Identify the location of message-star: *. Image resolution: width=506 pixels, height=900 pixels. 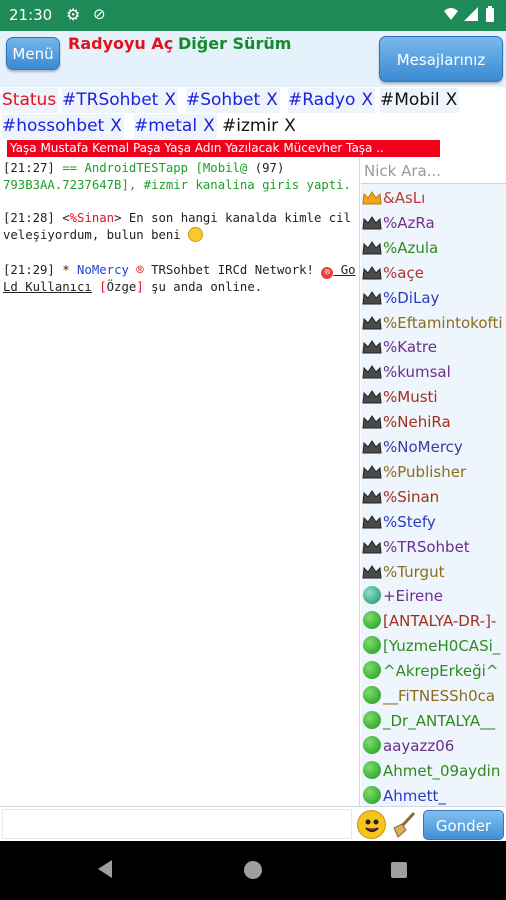
(66, 270).